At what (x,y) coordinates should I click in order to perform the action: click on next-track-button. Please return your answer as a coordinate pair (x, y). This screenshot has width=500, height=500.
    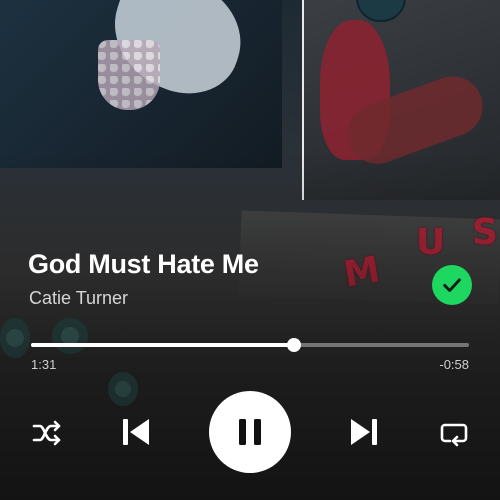
    Looking at the image, I should click on (364, 432).